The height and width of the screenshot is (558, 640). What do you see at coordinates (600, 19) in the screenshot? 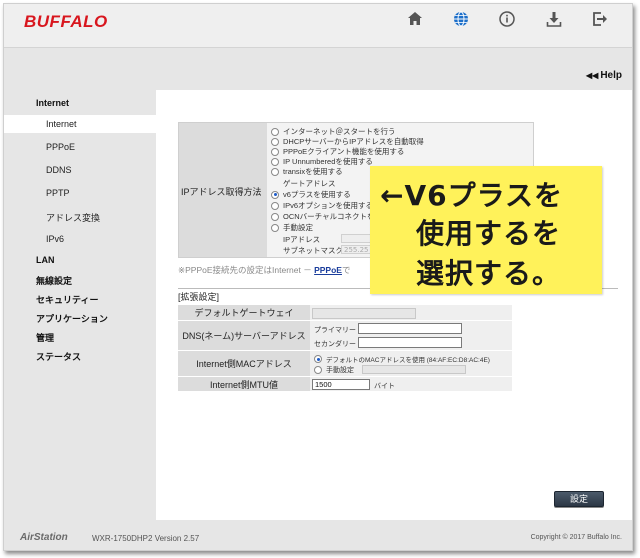
I see `logout-icon` at bounding box center [600, 19].